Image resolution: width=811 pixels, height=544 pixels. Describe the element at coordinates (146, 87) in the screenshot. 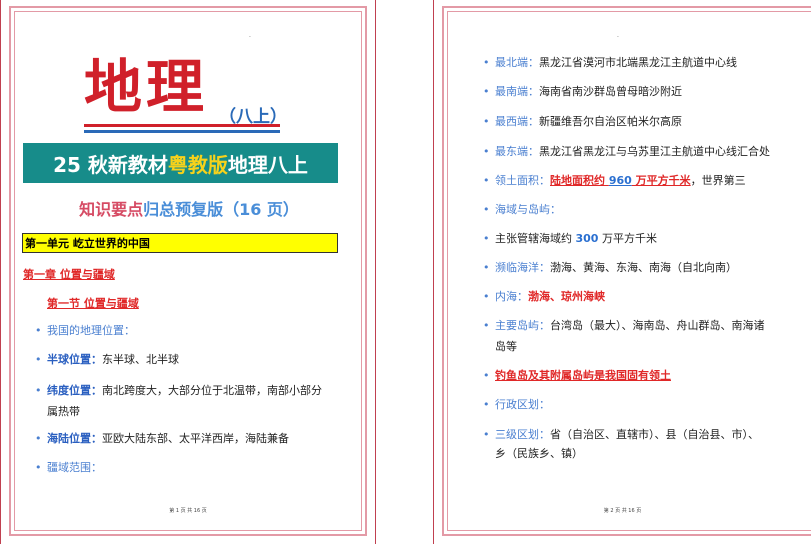

I see `document-title: 地理` at that location.